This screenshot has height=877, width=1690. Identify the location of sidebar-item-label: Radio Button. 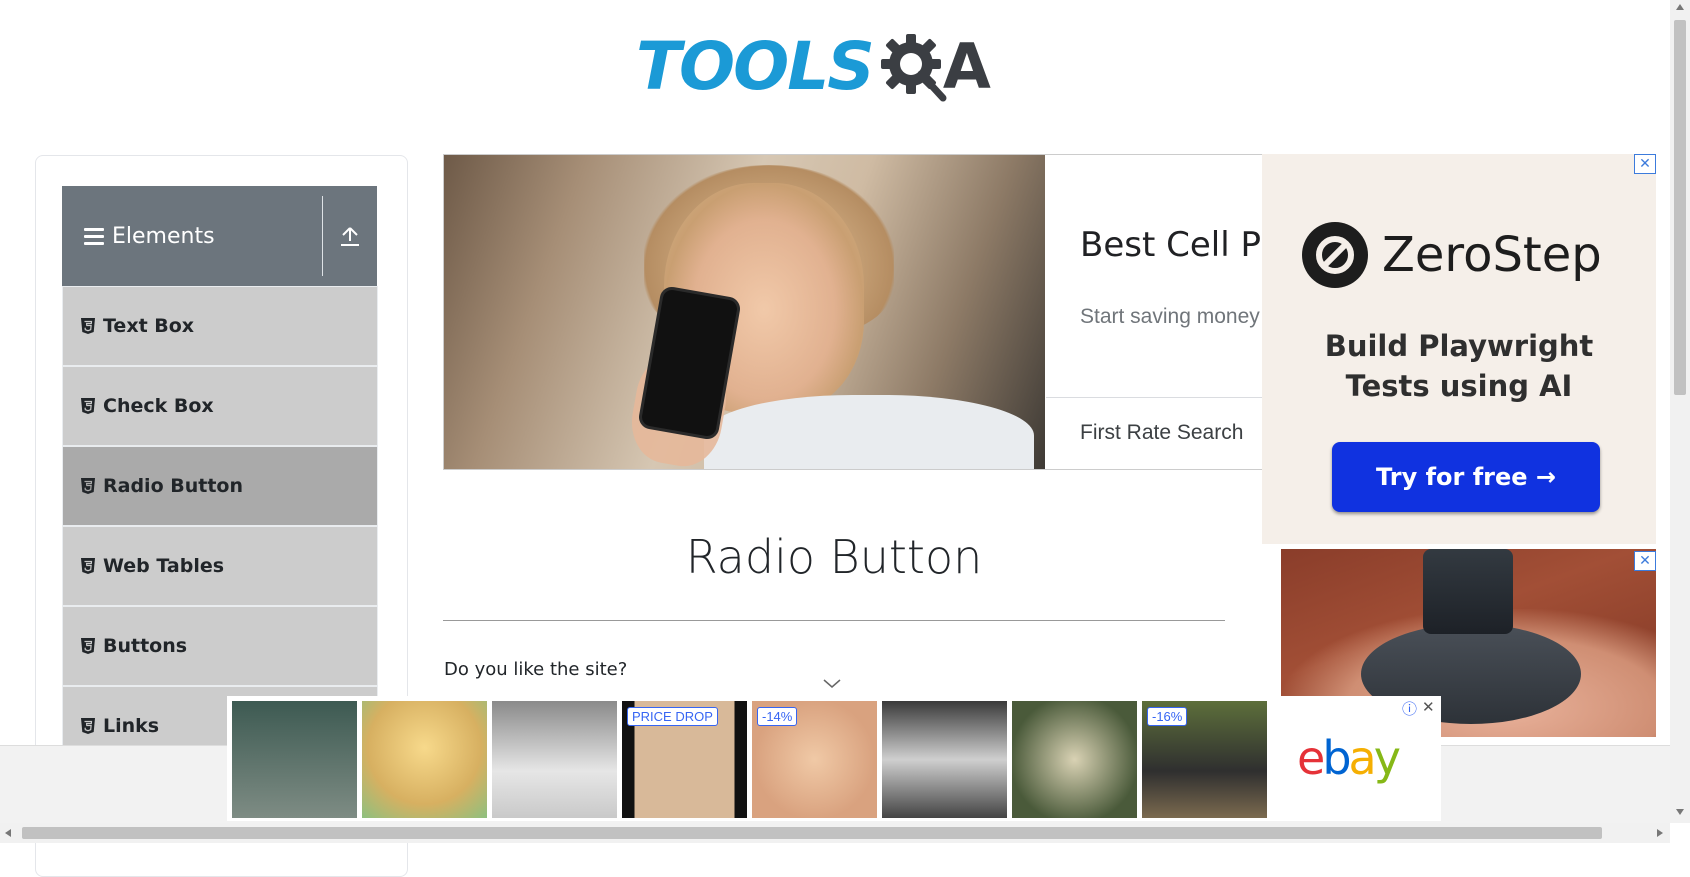
(173, 486).